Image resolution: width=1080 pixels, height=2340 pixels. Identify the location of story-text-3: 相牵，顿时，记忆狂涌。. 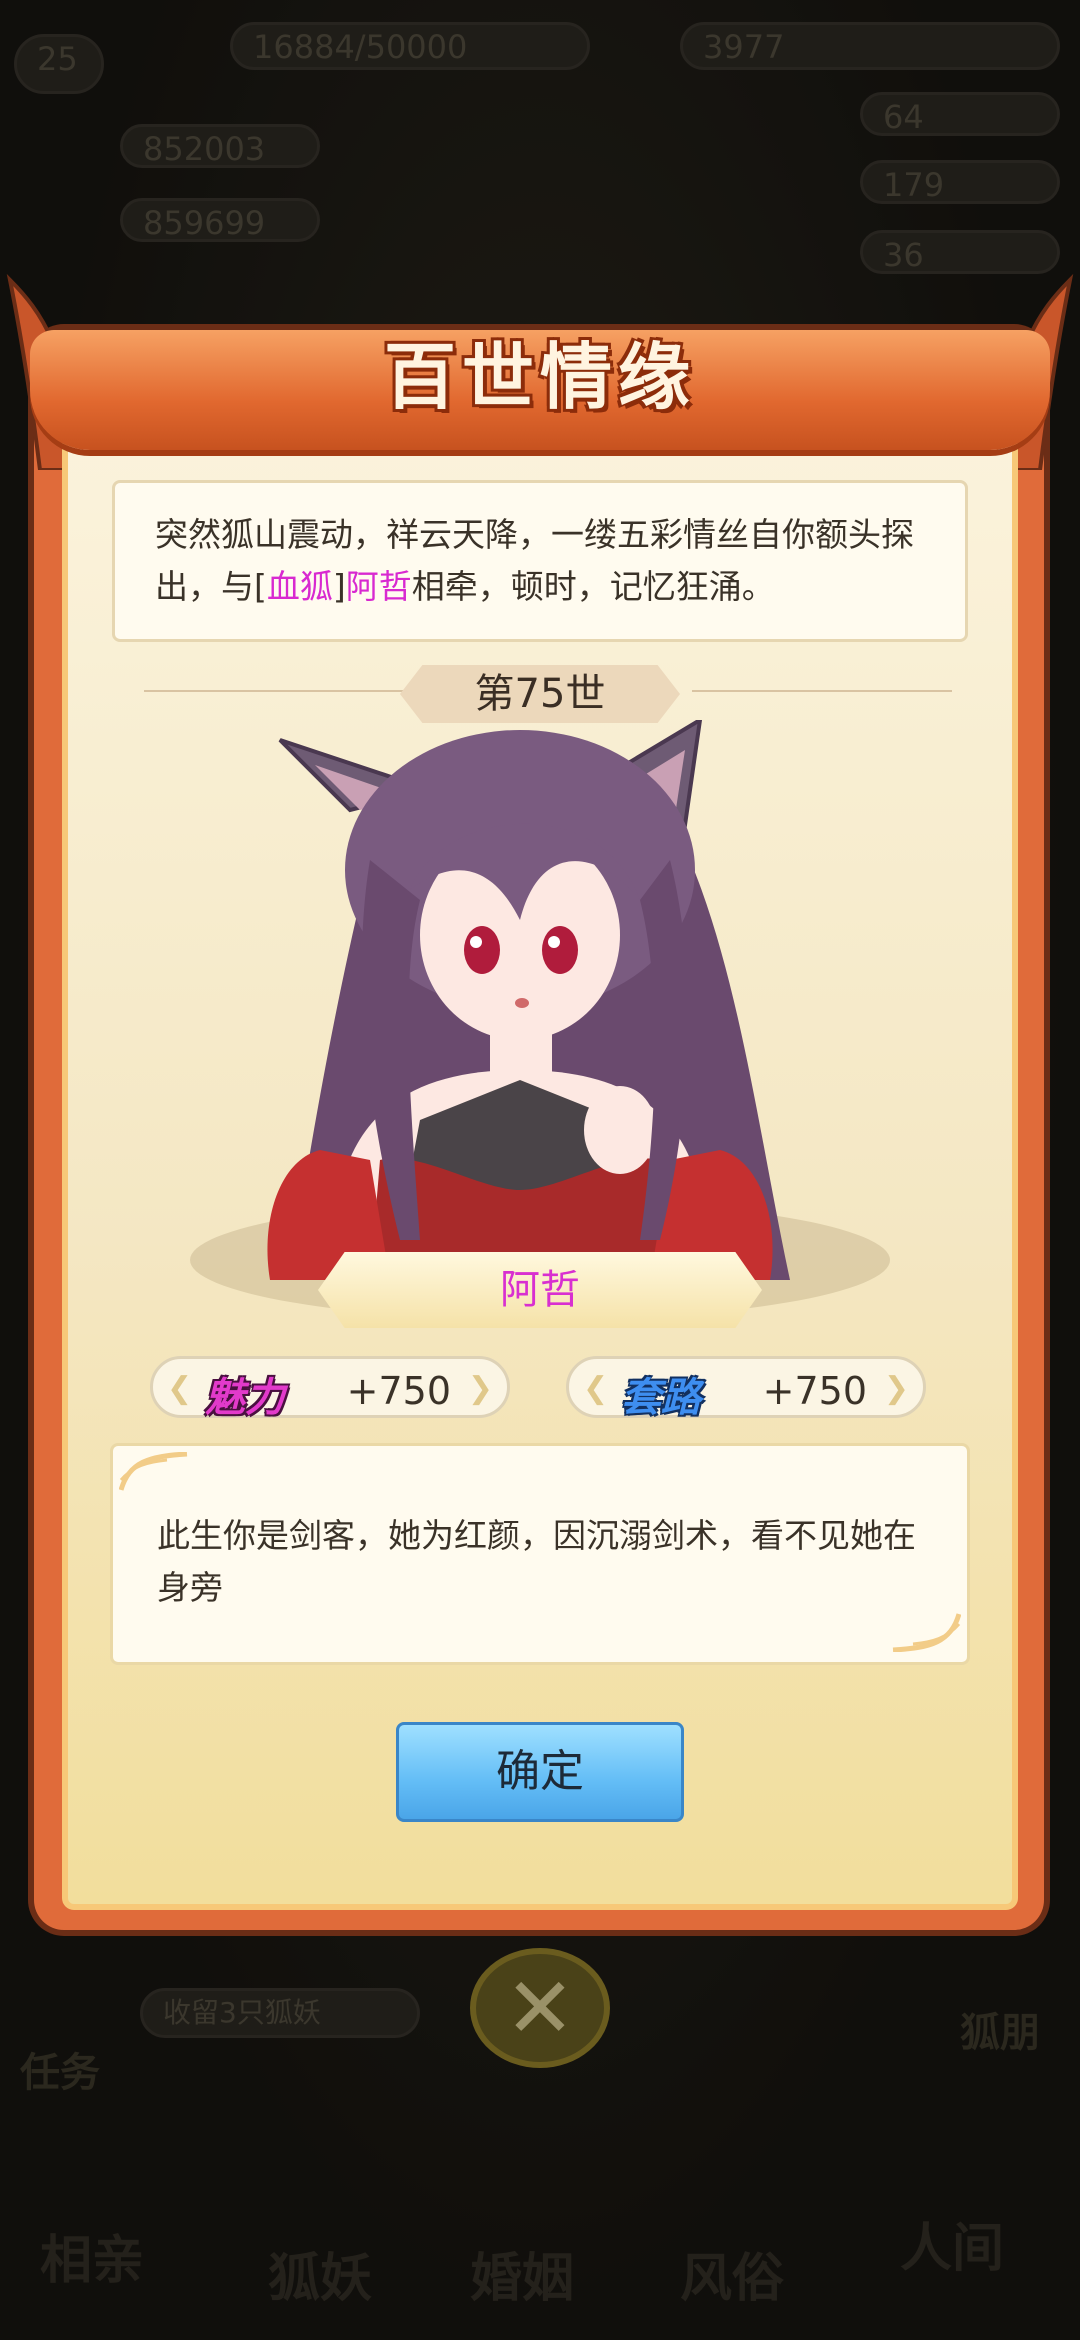
(593, 586).